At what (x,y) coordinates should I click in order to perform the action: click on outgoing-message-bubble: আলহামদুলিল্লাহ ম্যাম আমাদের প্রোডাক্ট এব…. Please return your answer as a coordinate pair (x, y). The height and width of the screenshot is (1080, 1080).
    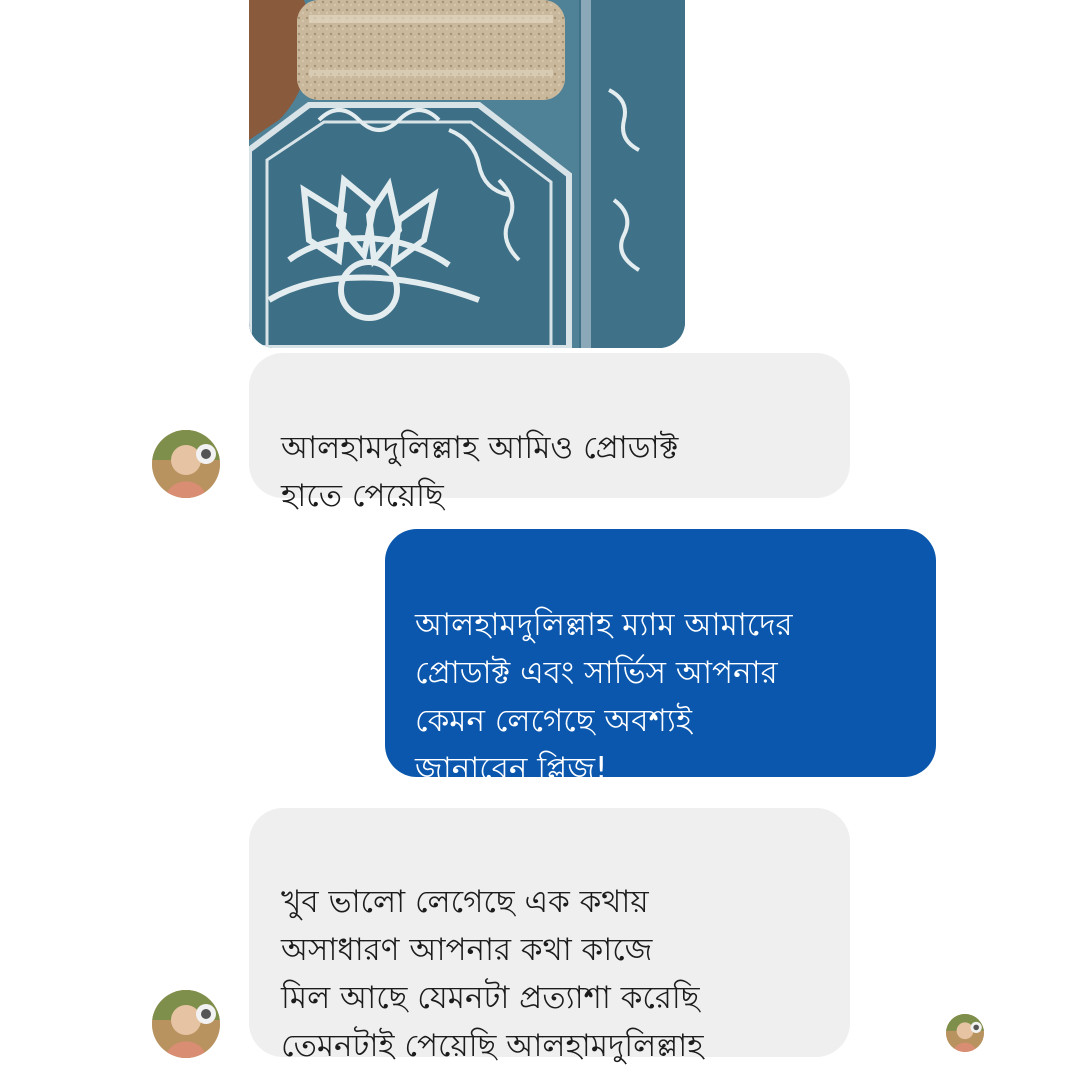
    Looking at the image, I should click on (660, 658).